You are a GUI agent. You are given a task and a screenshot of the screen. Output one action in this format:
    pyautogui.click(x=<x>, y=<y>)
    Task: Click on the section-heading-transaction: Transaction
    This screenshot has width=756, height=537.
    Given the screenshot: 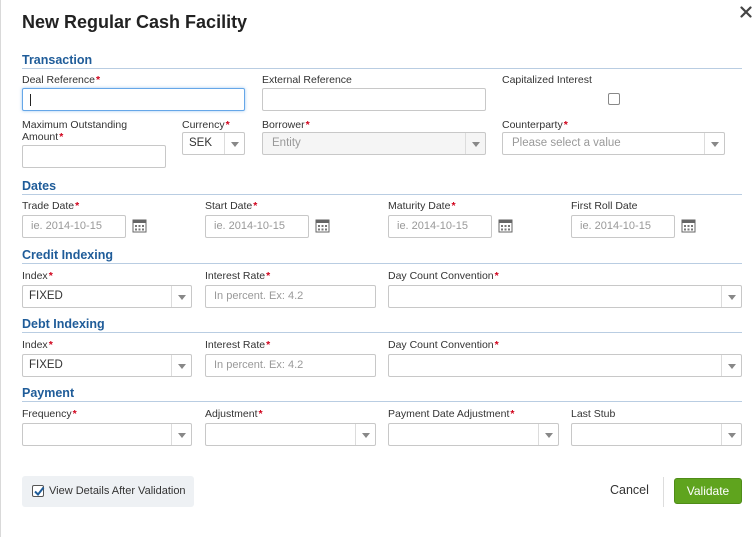 What is the action you would take?
    pyautogui.click(x=57, y=60)
    